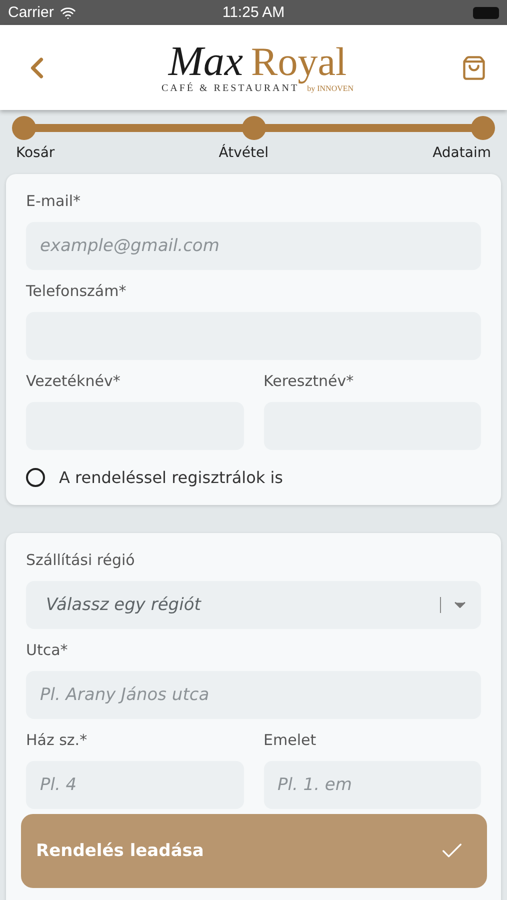 The width and height of the screenshot is (507, 900). I want to click on register-label: A rendeléssel regisztrálok is, so click(171, 477).